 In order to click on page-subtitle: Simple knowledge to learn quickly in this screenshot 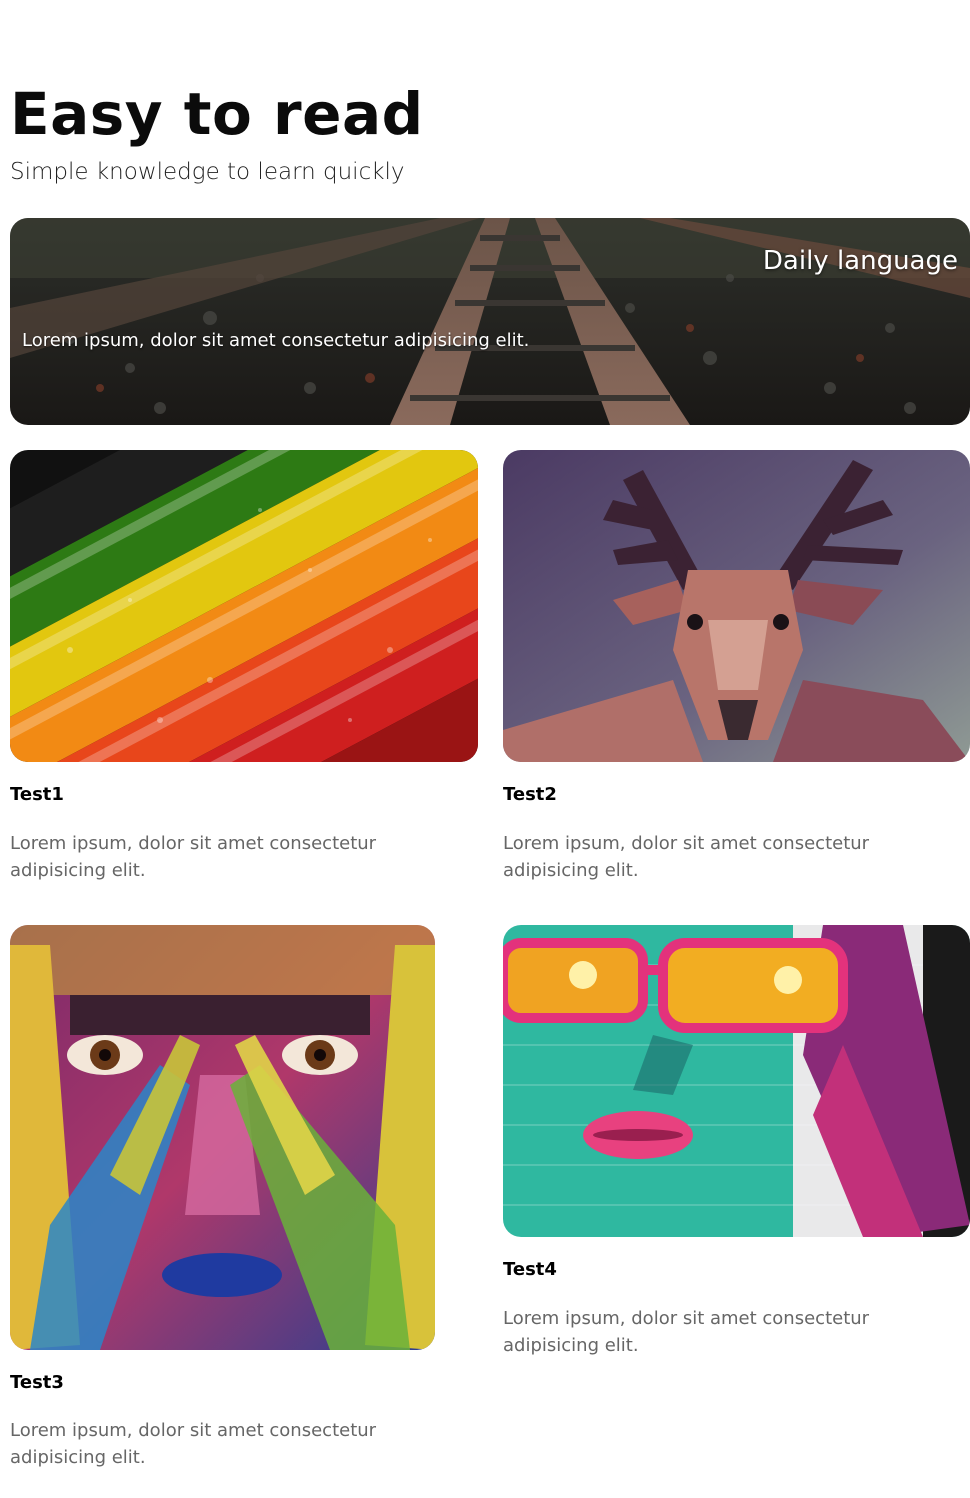, I will do `click(207, 172)`.